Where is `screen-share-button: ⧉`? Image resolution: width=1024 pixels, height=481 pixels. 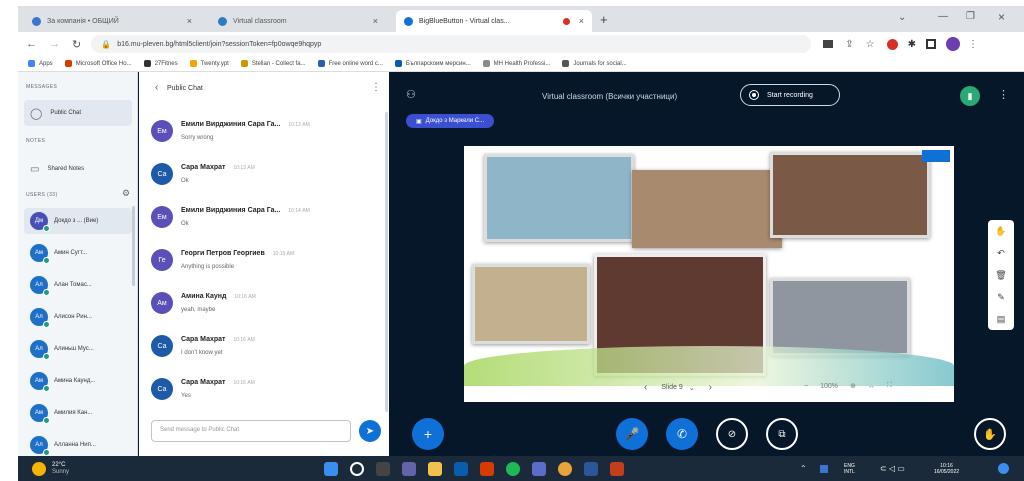
screen-share-button: ⧉ is located at coordinates (782, 434).